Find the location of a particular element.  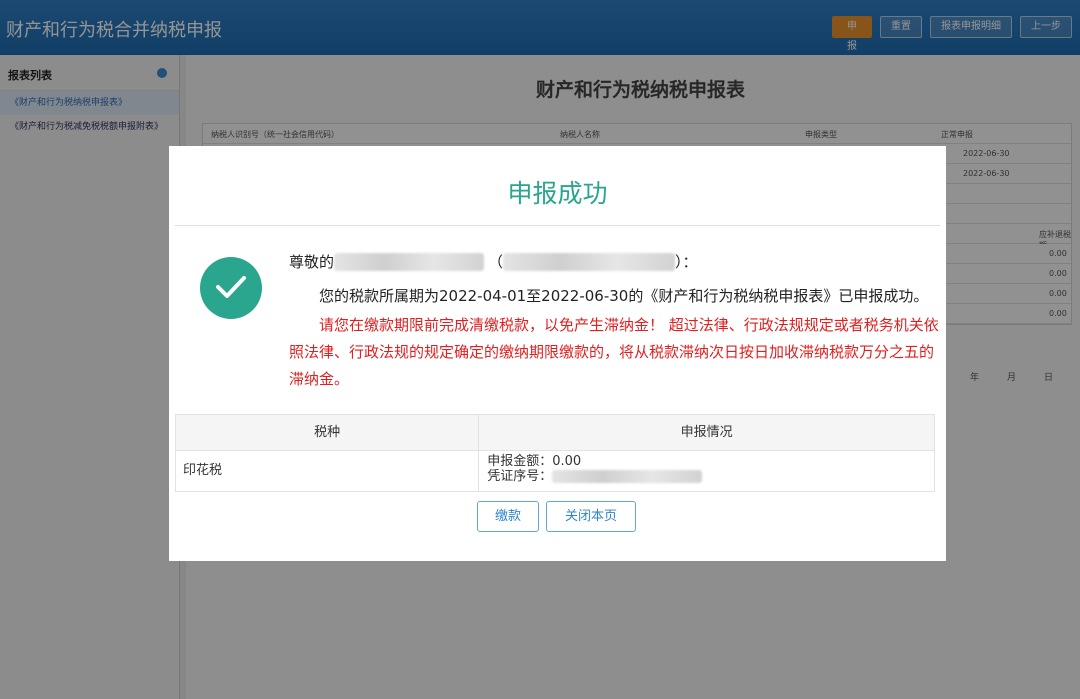

redacted-name is located at coordinates (409, 262).